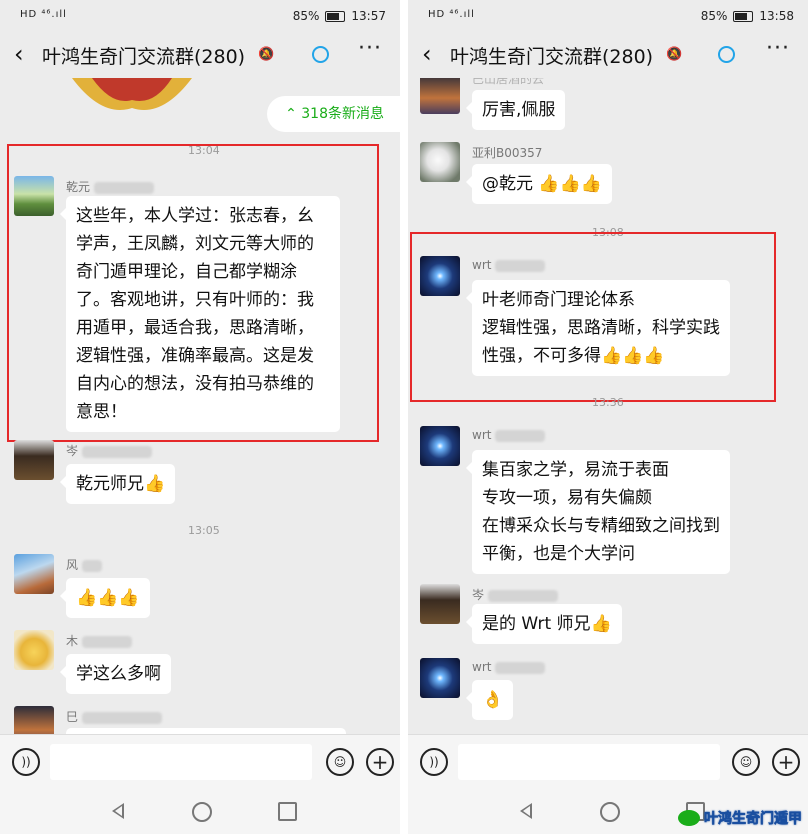  What do you see at coordinates (608, 402) in the screenshot?
I see `timestamp: 13:36` at bounding box center [608, 402].